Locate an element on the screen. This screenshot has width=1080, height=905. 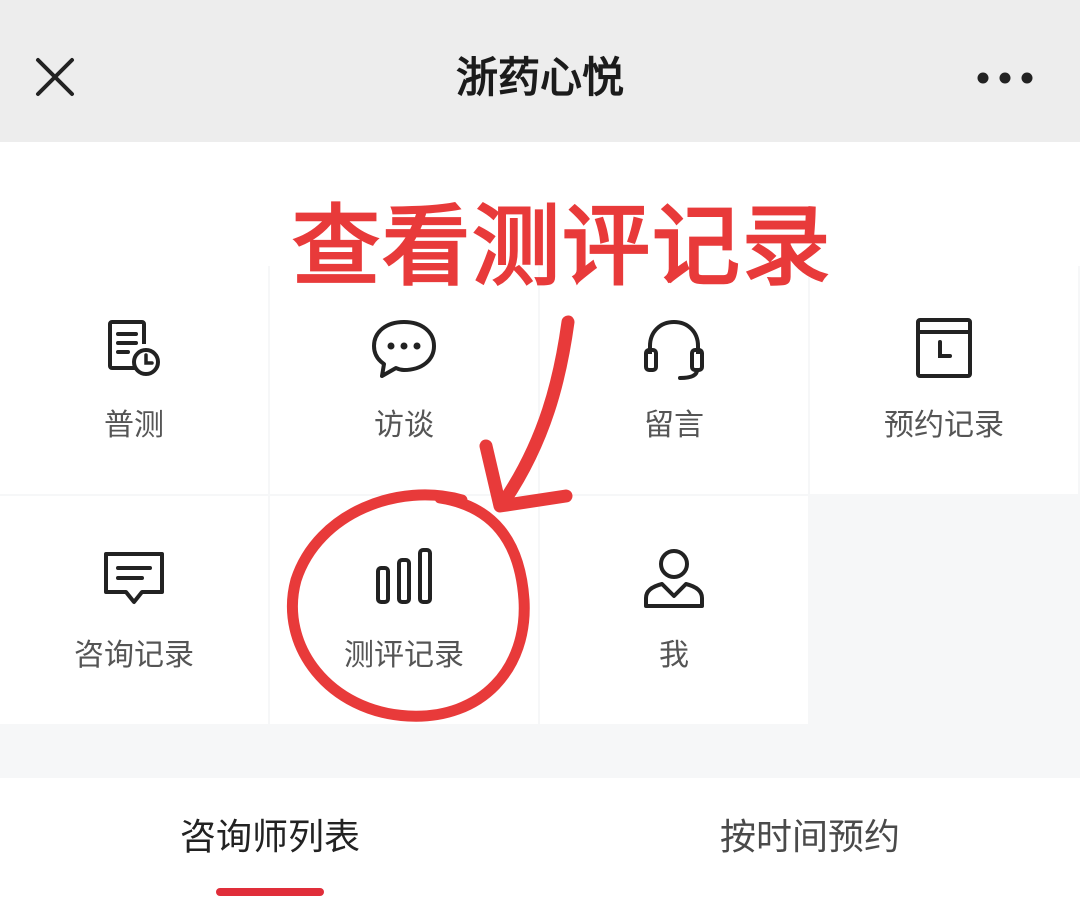
grid-item-general-test: 普测 is located at coordinates (134, 380).